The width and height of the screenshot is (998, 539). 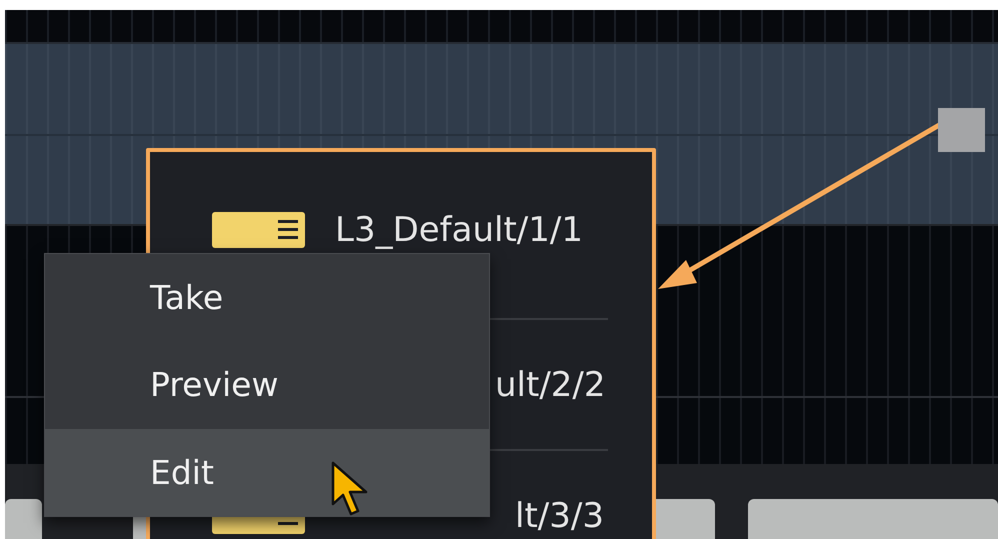 What do you see at coordinates (267, 298) in the screenshot?
I see `menu-item: Take` at bounding box center [267, 298].